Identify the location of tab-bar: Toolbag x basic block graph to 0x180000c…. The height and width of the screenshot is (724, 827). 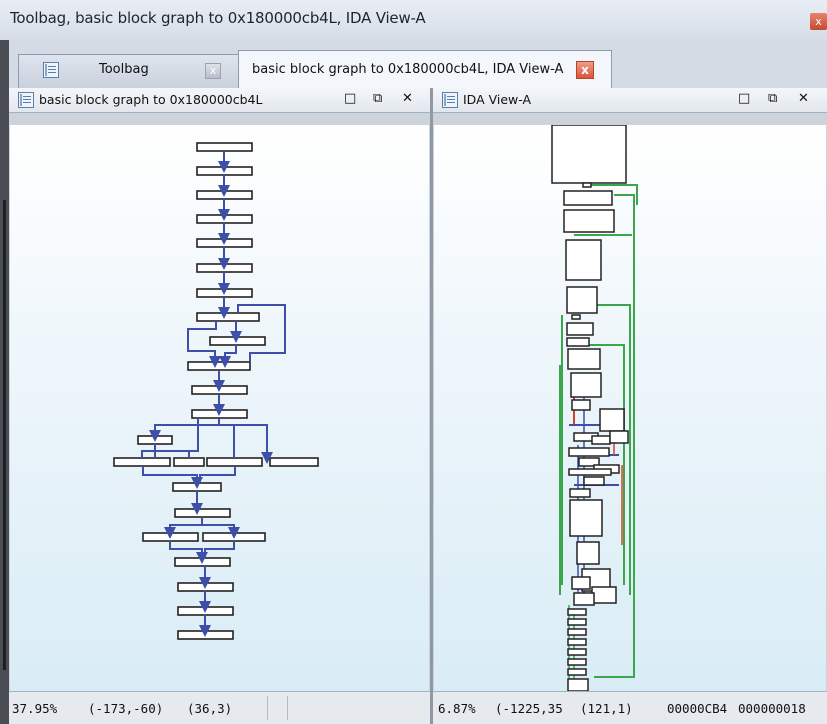
(418, 64).